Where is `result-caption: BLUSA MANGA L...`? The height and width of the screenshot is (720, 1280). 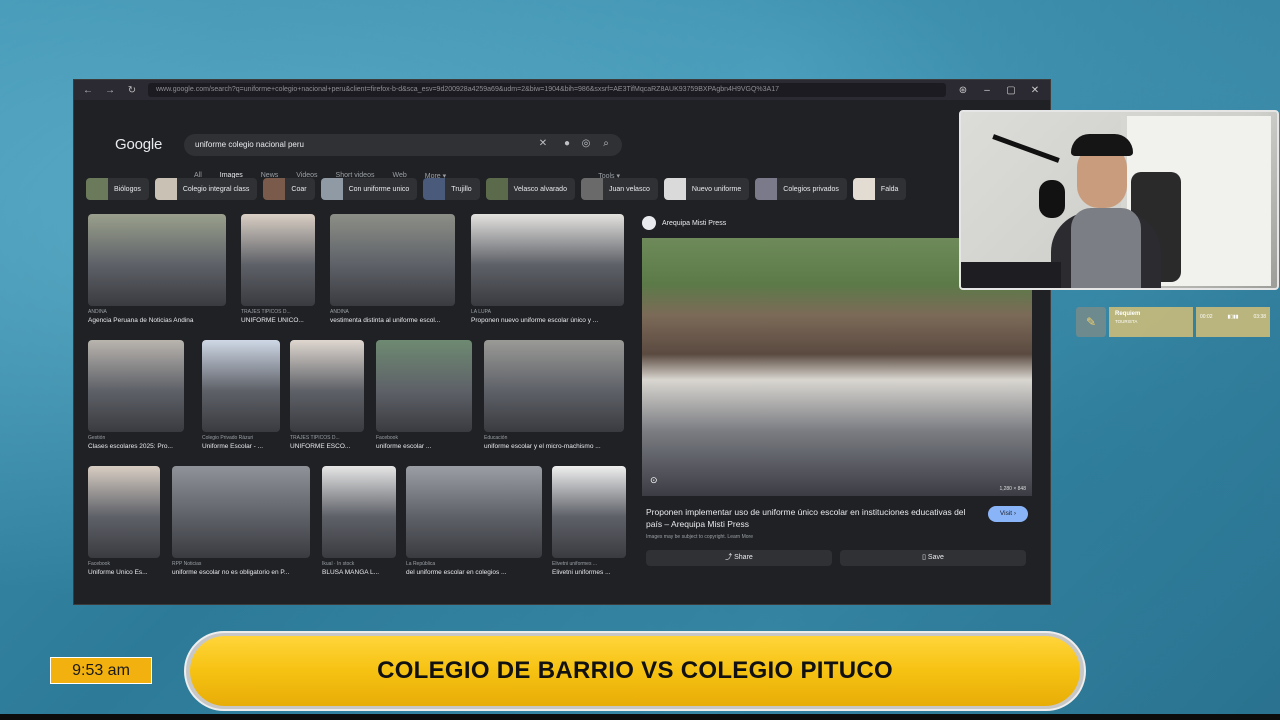 result-caption: BLUSA MANGA L... is located at coordinates (359, 572).